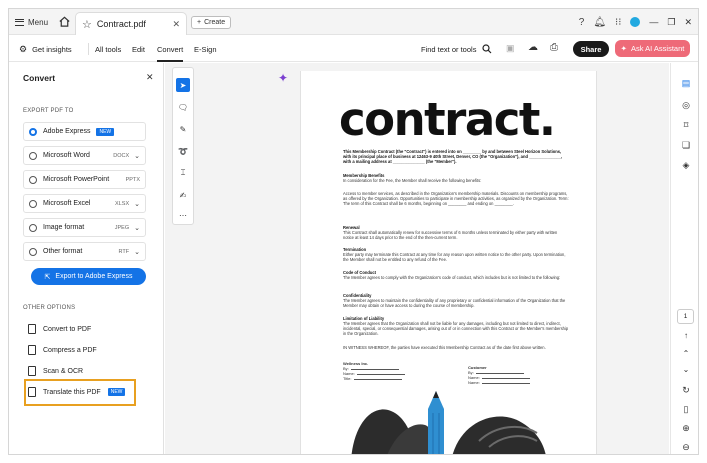 The width and height of the screenshot is (707, 463). I want to click on format-select: DOCX, so click(121, 156).